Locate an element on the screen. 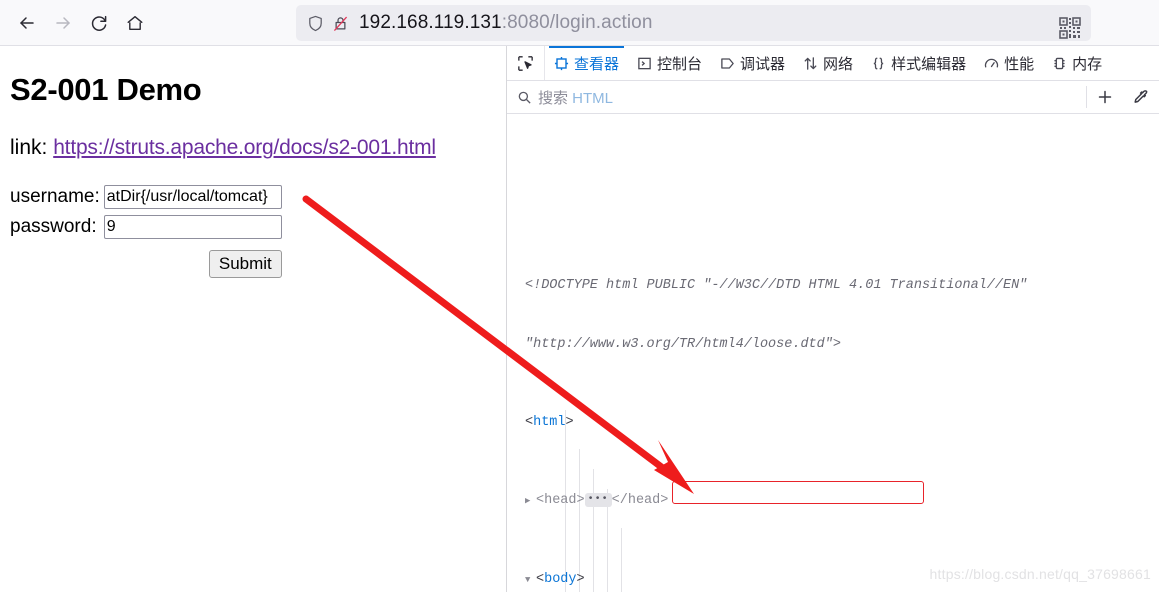 Image resolution: width=1159 pixels, height=592 pixels. lock-slash-icon is located at coordinates (340, 23).